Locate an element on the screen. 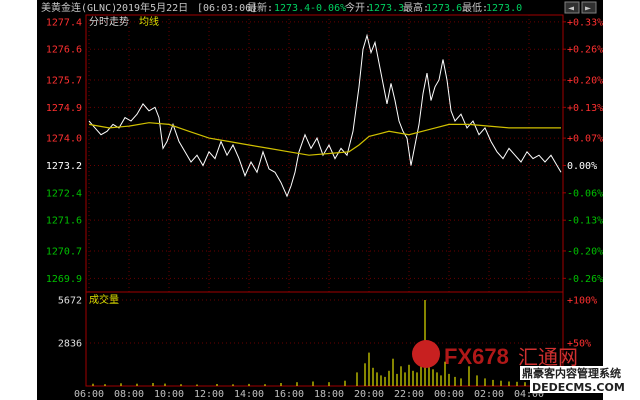  time-tick: 14:00 is located at coordinates (249, 394).